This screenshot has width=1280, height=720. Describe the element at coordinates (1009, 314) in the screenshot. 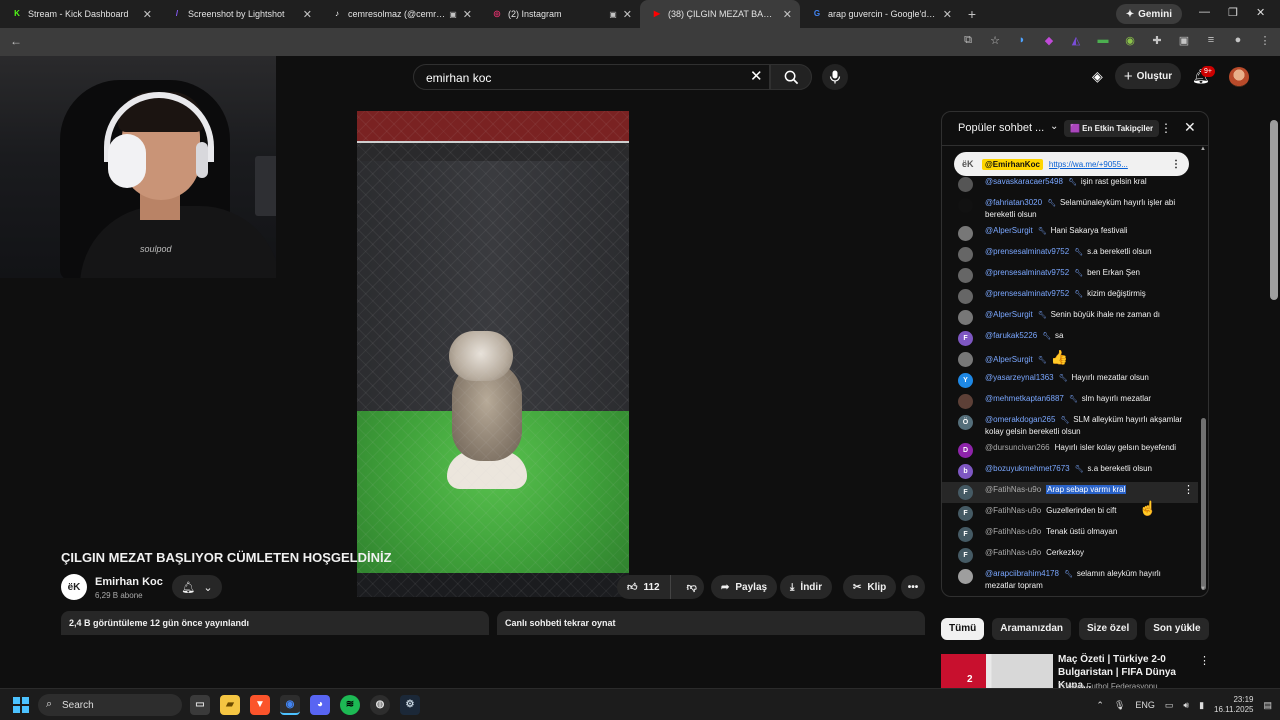

I see `chat-author: @AlperSurgit` at that location.